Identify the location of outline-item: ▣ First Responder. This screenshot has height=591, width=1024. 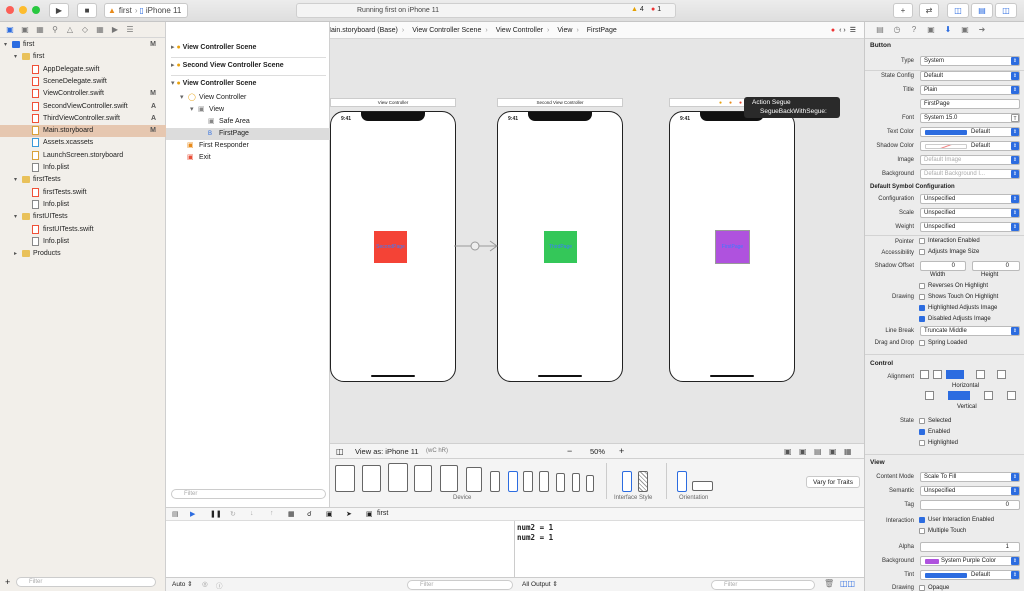
(248, 146).